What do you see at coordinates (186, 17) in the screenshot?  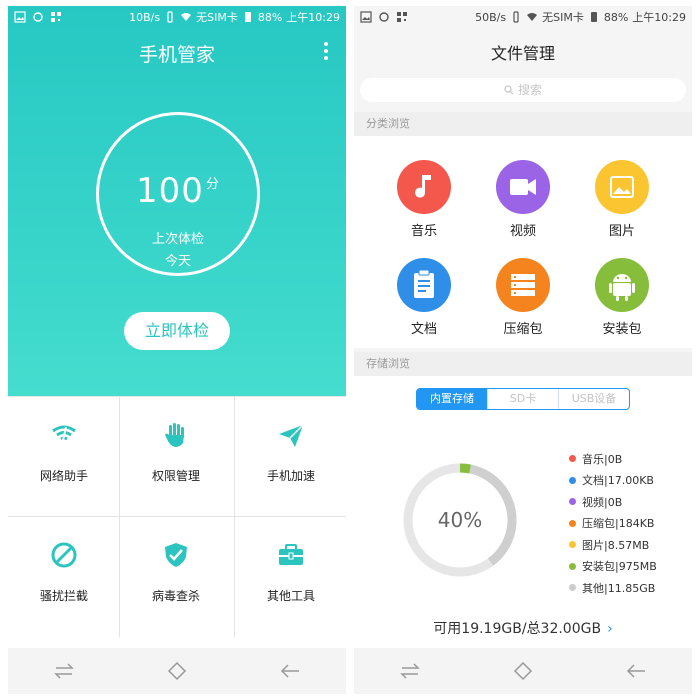 I see `wifi-signal-icon` at bounding box center [186, 17].